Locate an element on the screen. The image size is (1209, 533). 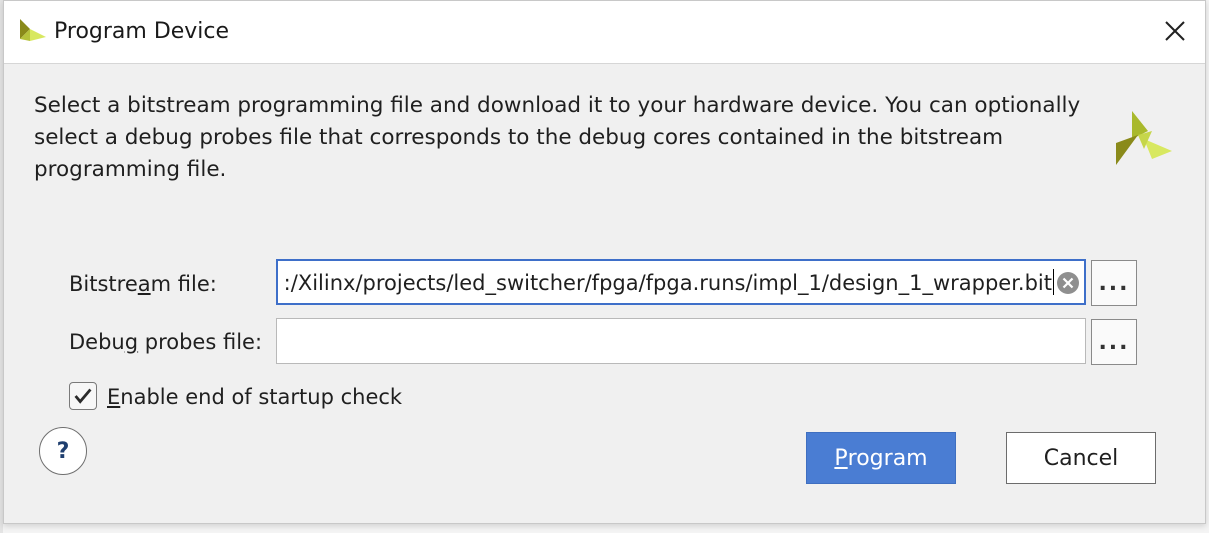
dialog-title: Program Device is located at coordinates (142, 31).